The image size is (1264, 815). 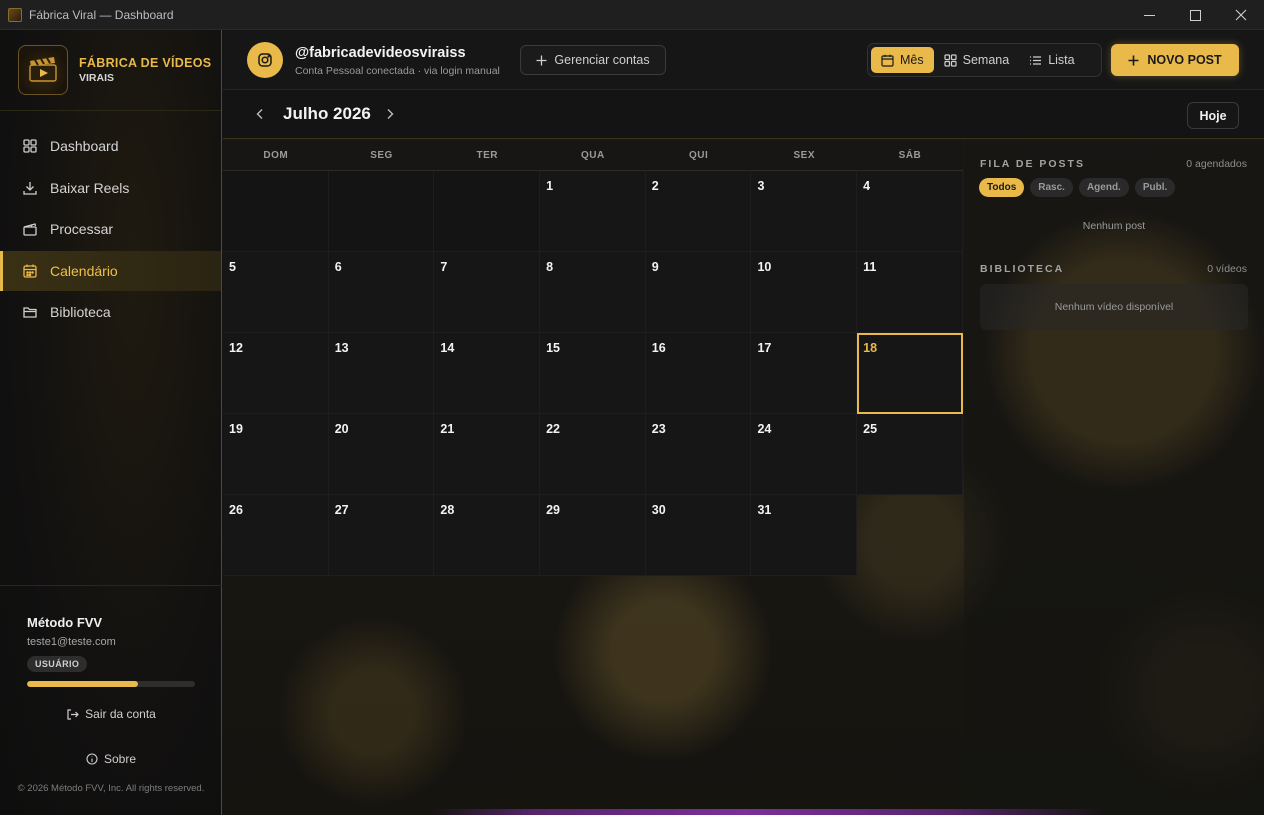 I want to click on user-name: Método FVV, so click(x=65, y=622).